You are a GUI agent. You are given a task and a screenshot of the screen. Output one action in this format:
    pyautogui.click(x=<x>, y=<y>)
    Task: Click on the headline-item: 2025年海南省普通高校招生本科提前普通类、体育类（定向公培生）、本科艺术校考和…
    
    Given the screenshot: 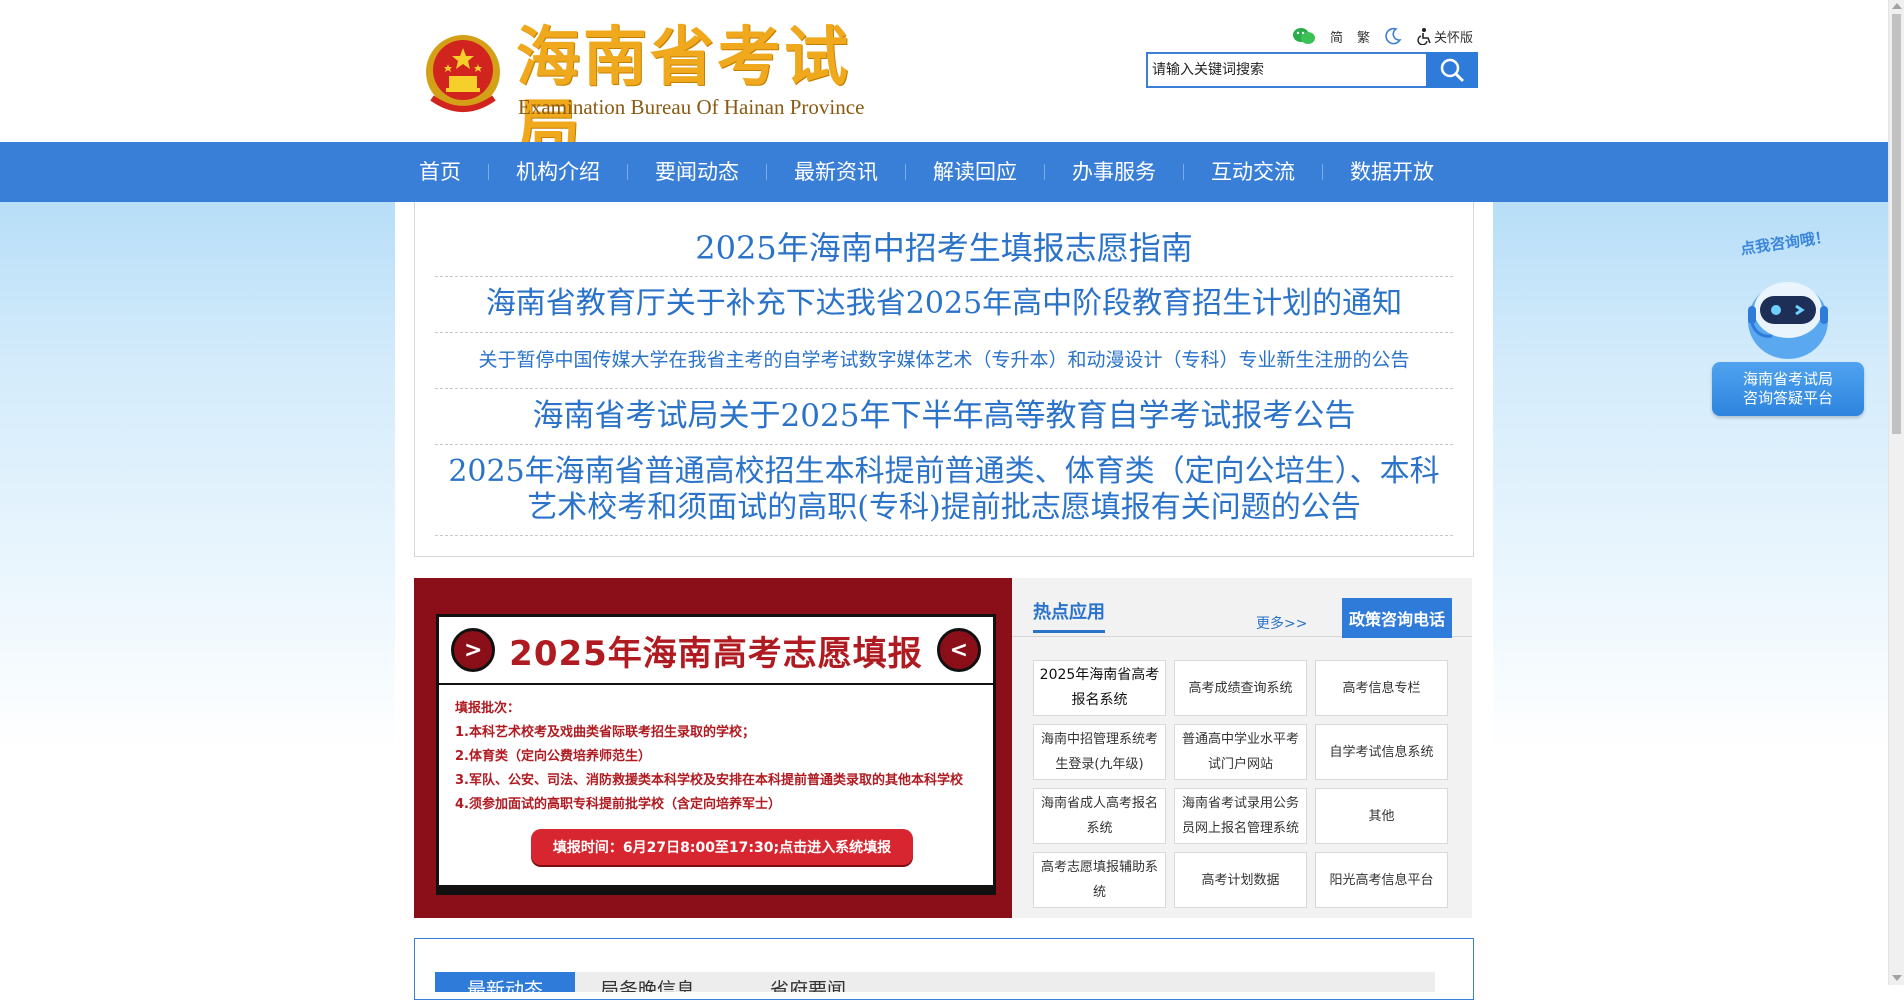 What is the action you would take?
    pyautogui.click(x=944, y=490)
    